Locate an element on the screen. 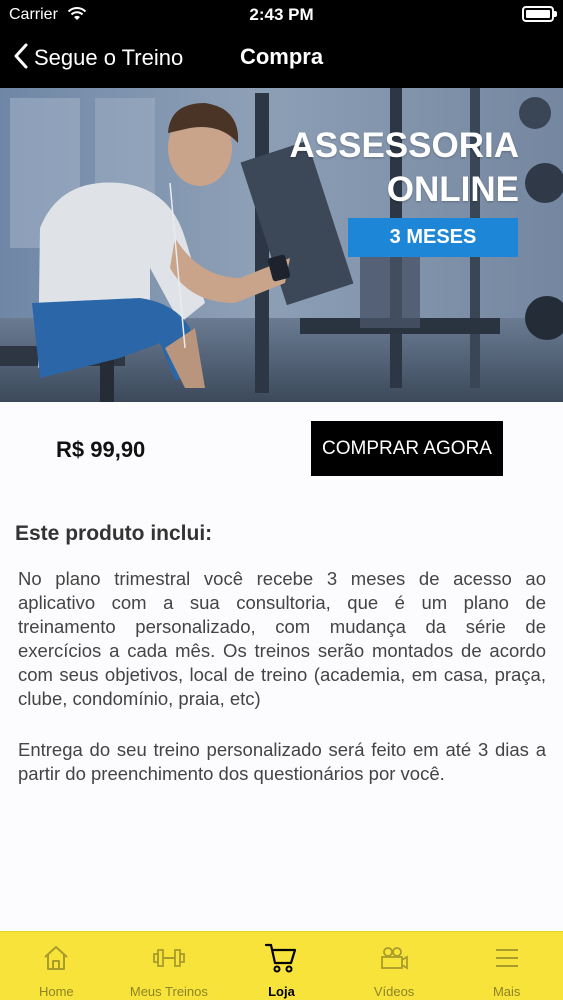  cart-icon is located at coordinates (281, 961).